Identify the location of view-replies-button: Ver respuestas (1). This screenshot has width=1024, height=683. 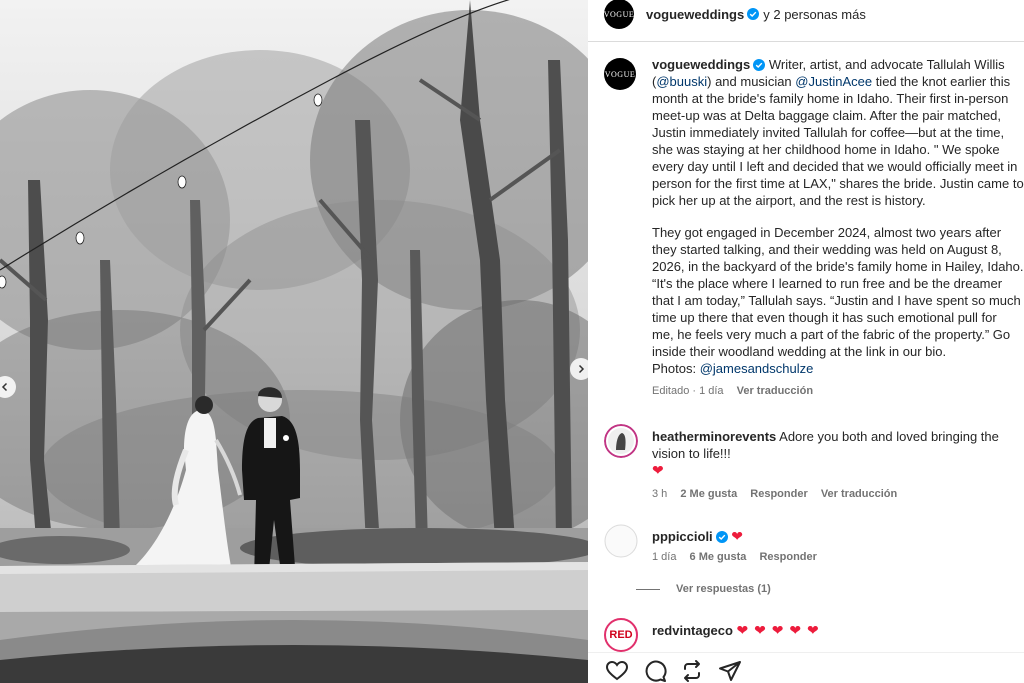
(703, 589).